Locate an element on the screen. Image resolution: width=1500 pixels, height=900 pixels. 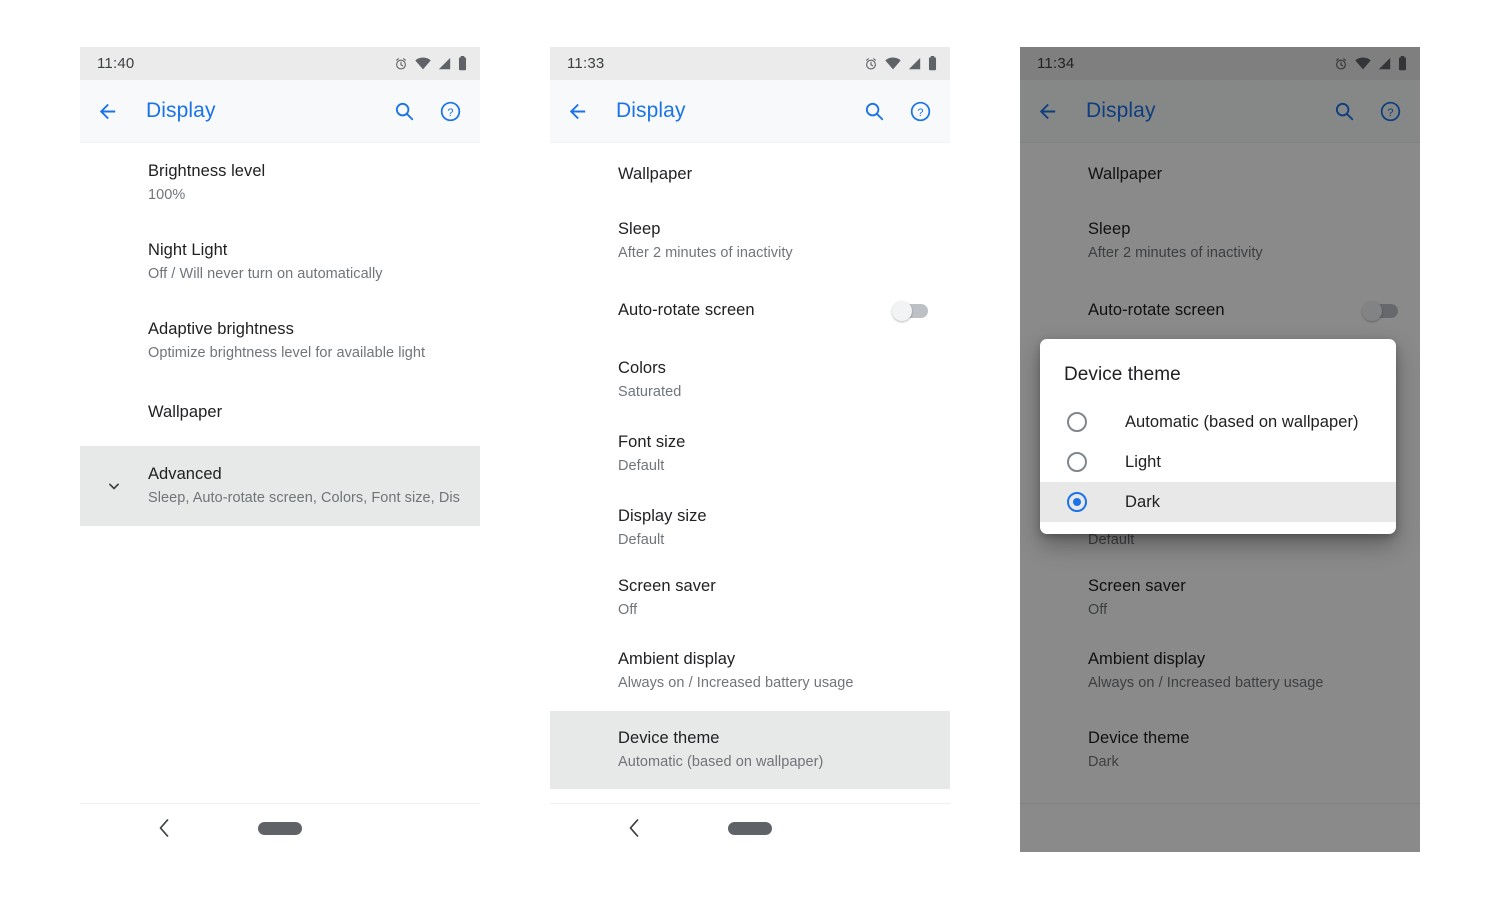
row-subtitle: Default is located at coordinates (641, 540).